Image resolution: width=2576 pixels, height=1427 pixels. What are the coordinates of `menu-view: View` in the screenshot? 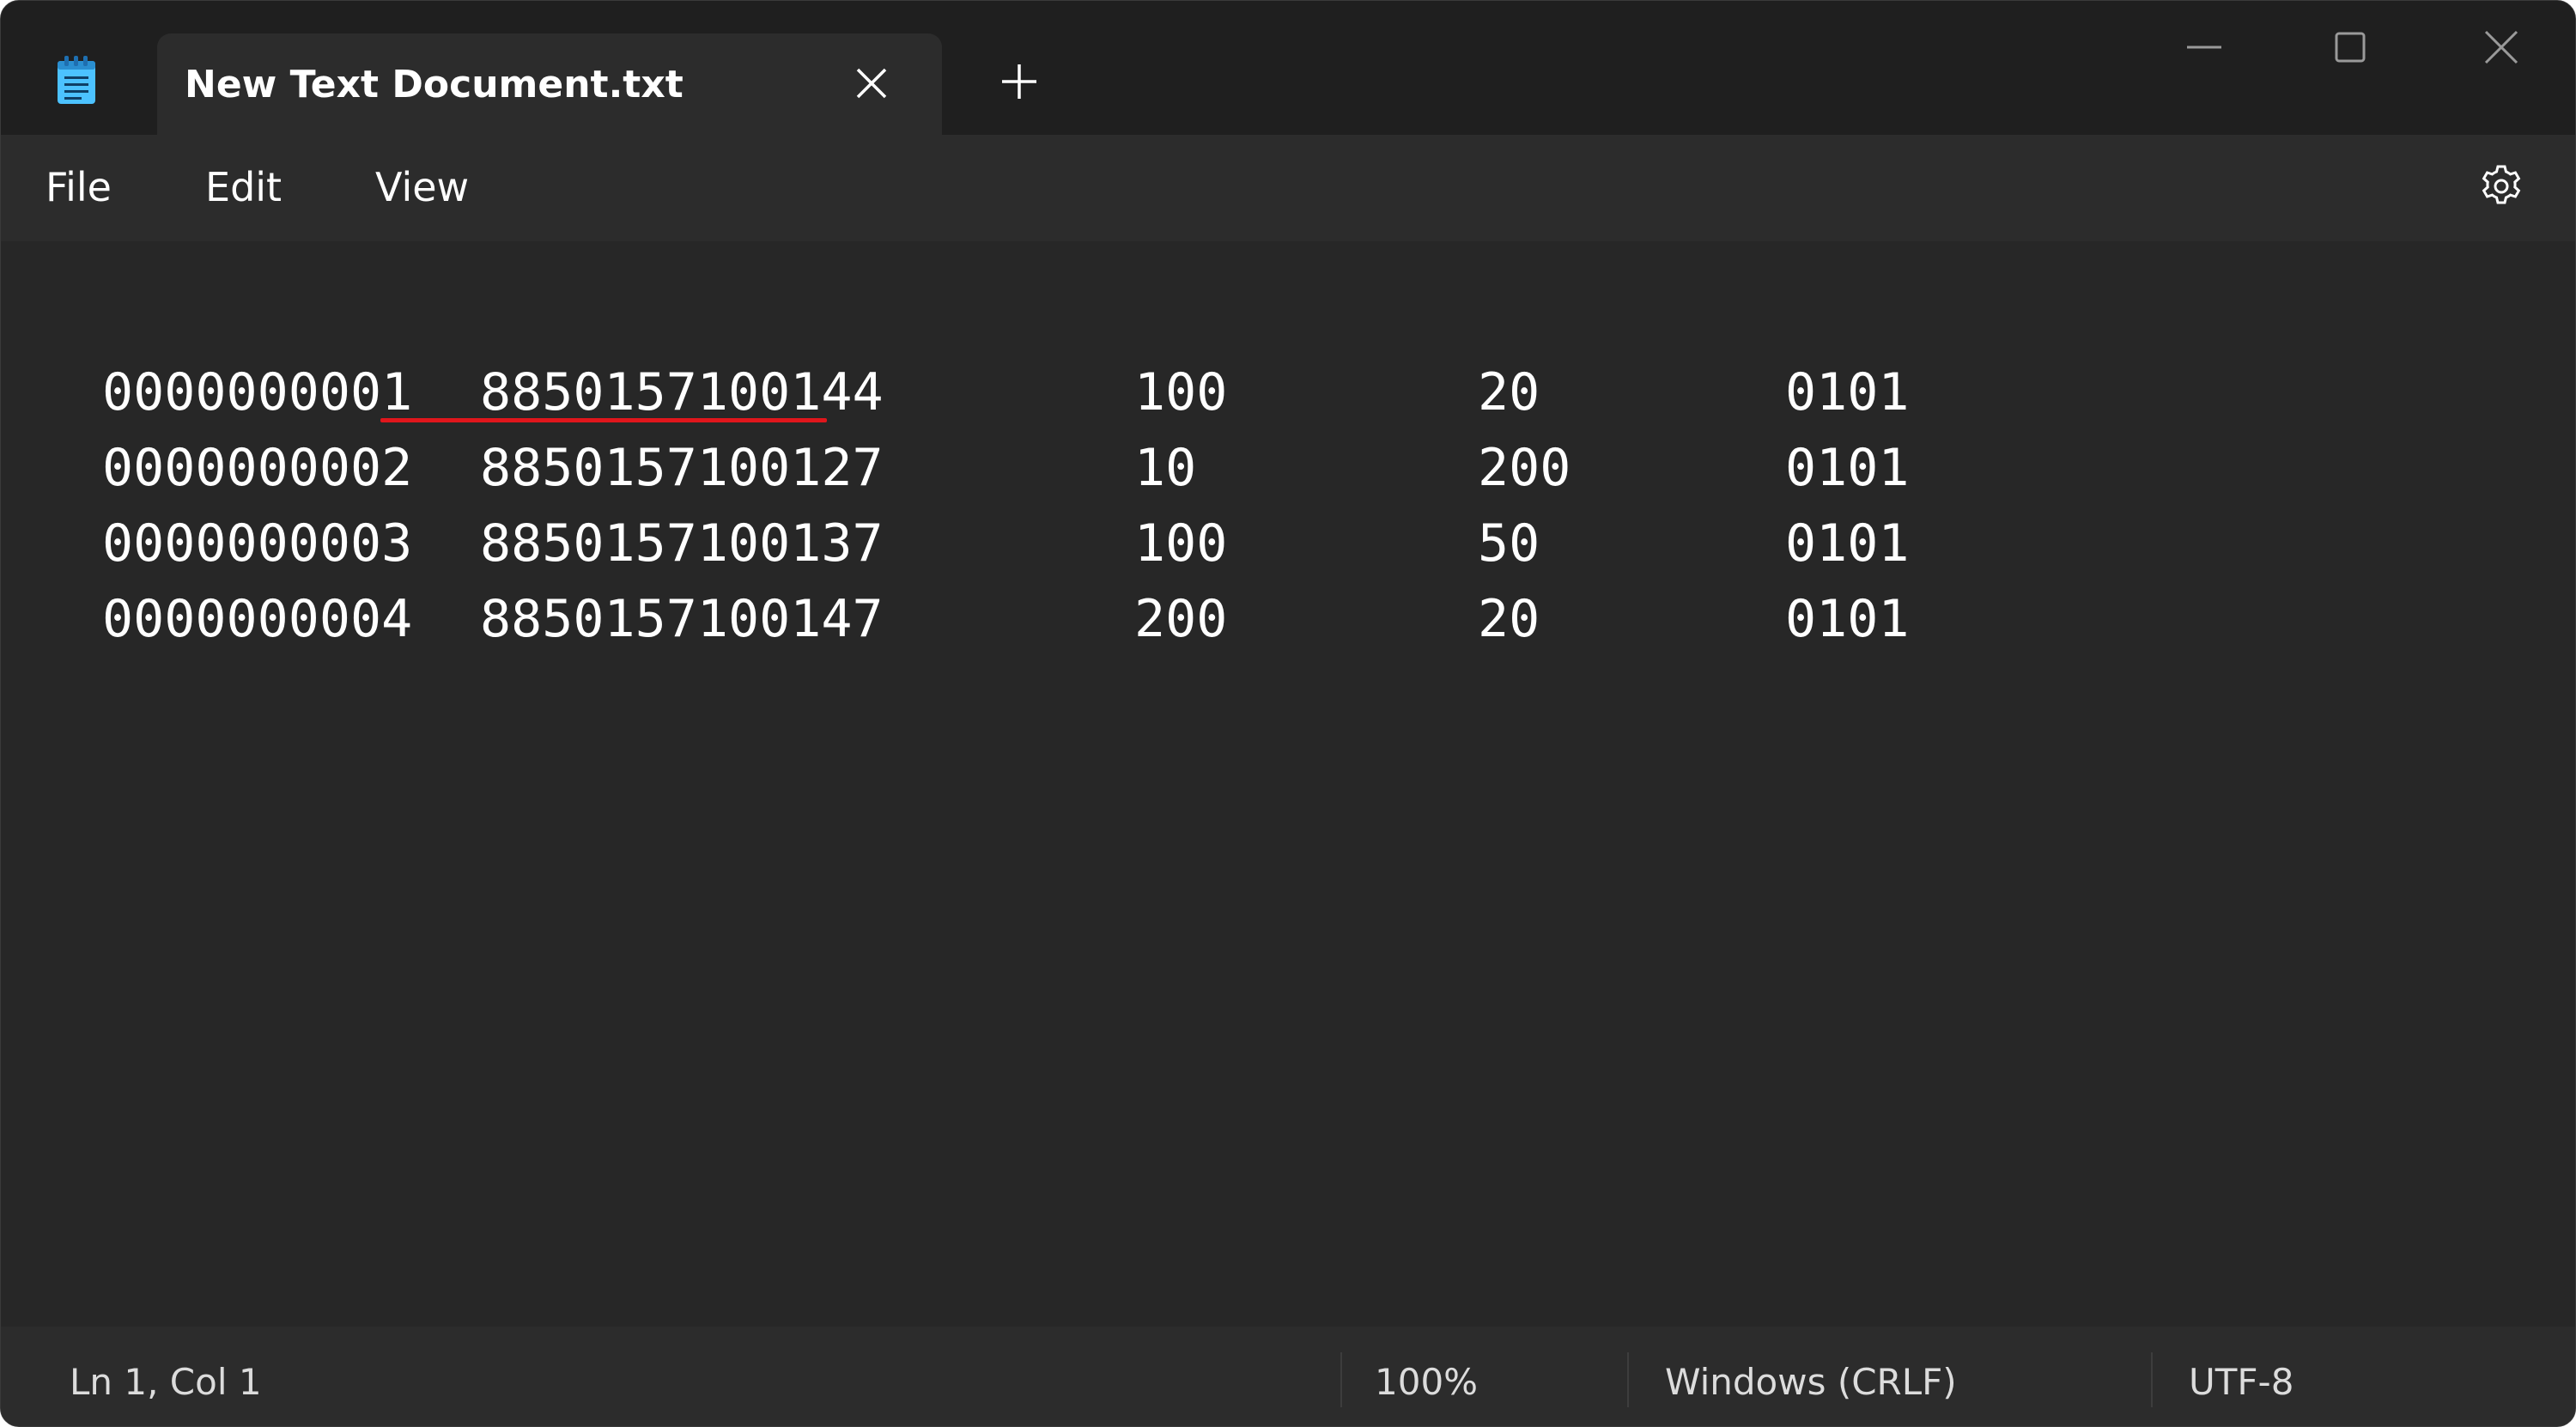 It's located at (422, 187).